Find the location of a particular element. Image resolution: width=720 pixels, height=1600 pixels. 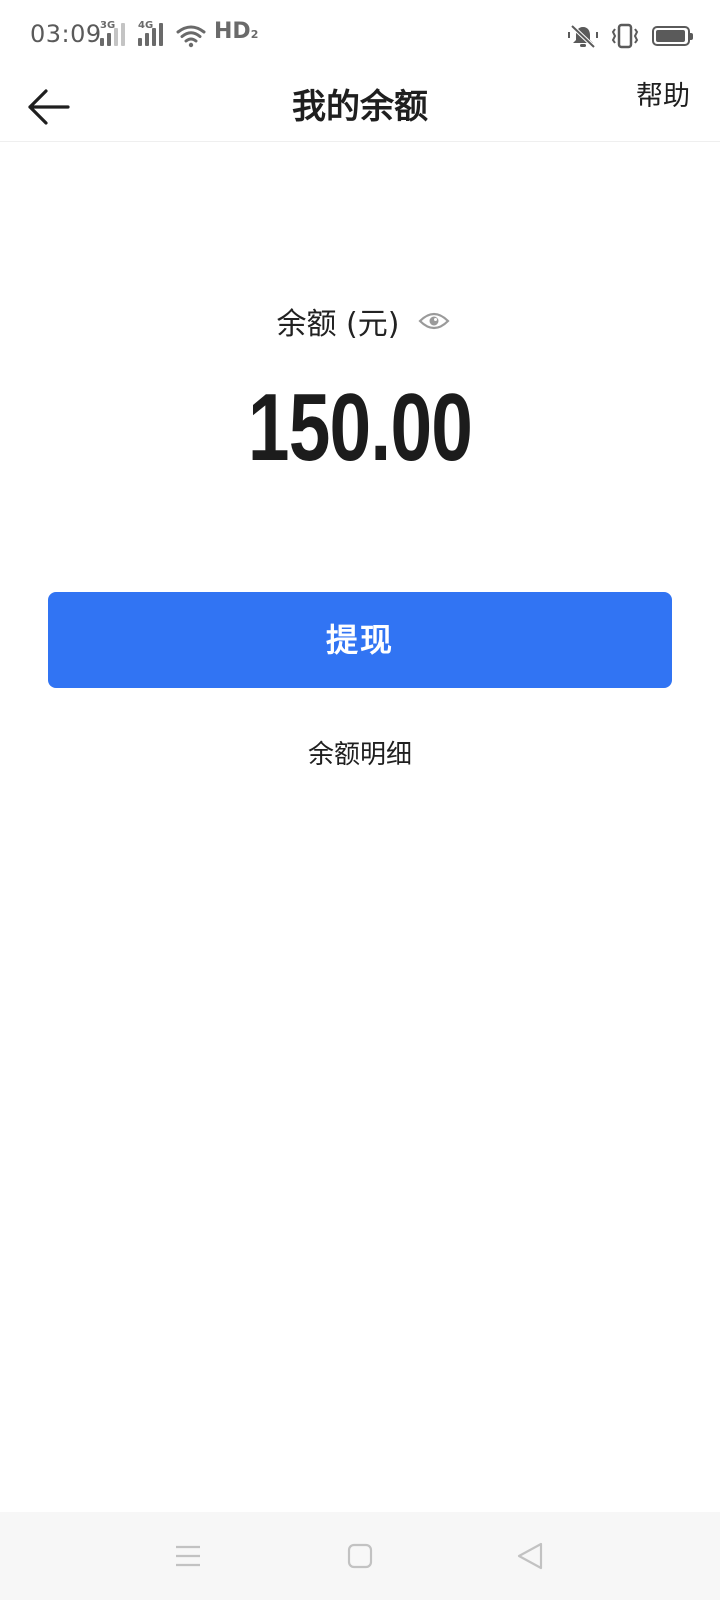

status-right-icons is located at coordinates (630, 36).